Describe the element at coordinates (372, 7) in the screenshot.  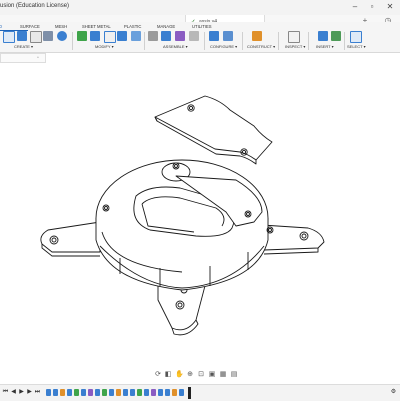
I see `maximize-icon: ▫` at that location.